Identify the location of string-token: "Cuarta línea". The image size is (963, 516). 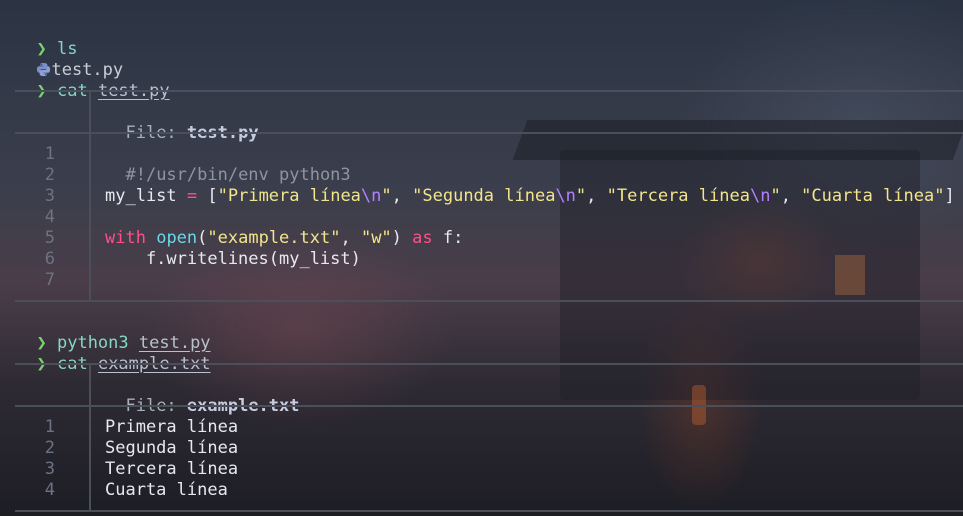
(873, 196).